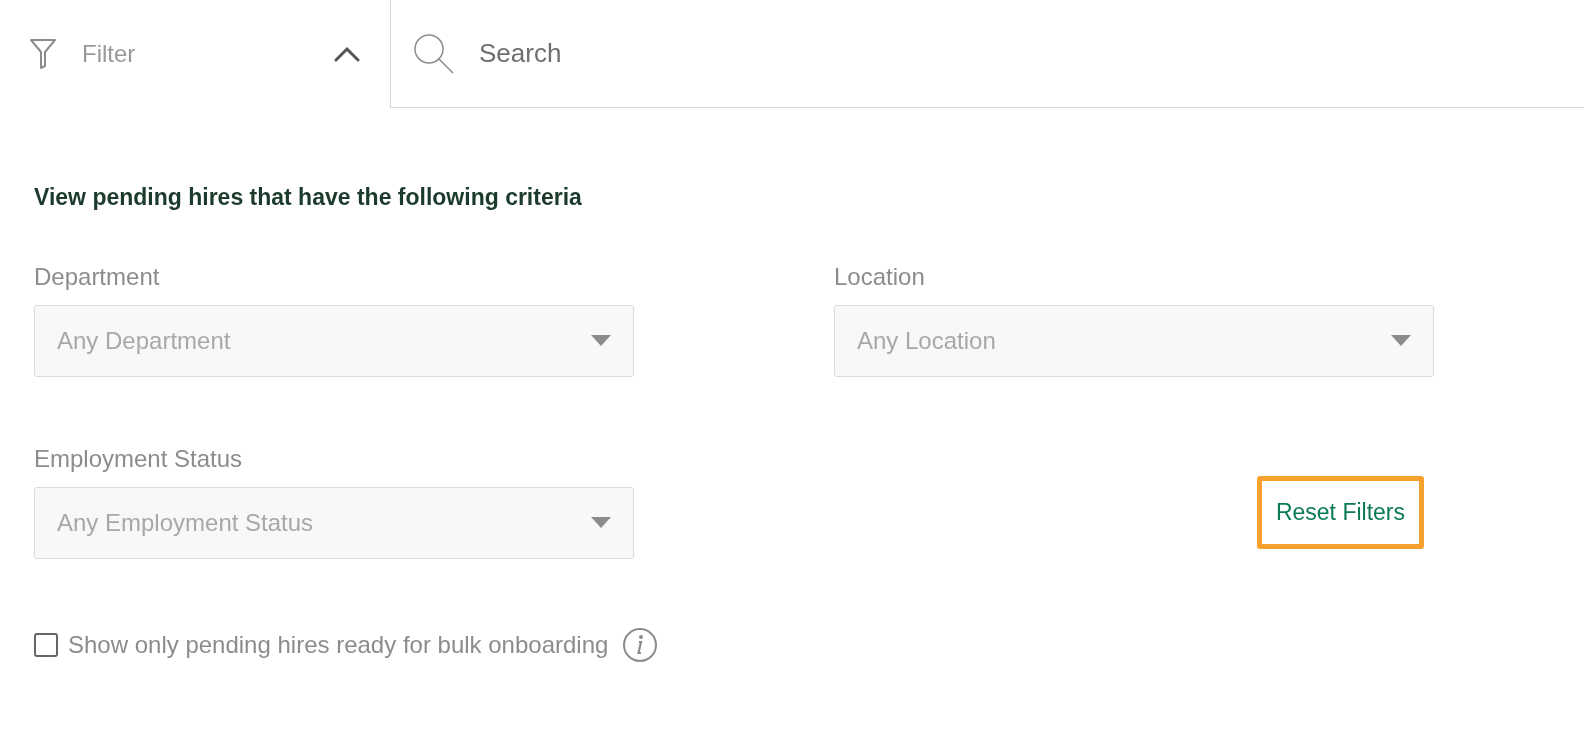  I want to click on dropdown-label: Department, so click(97, 276).